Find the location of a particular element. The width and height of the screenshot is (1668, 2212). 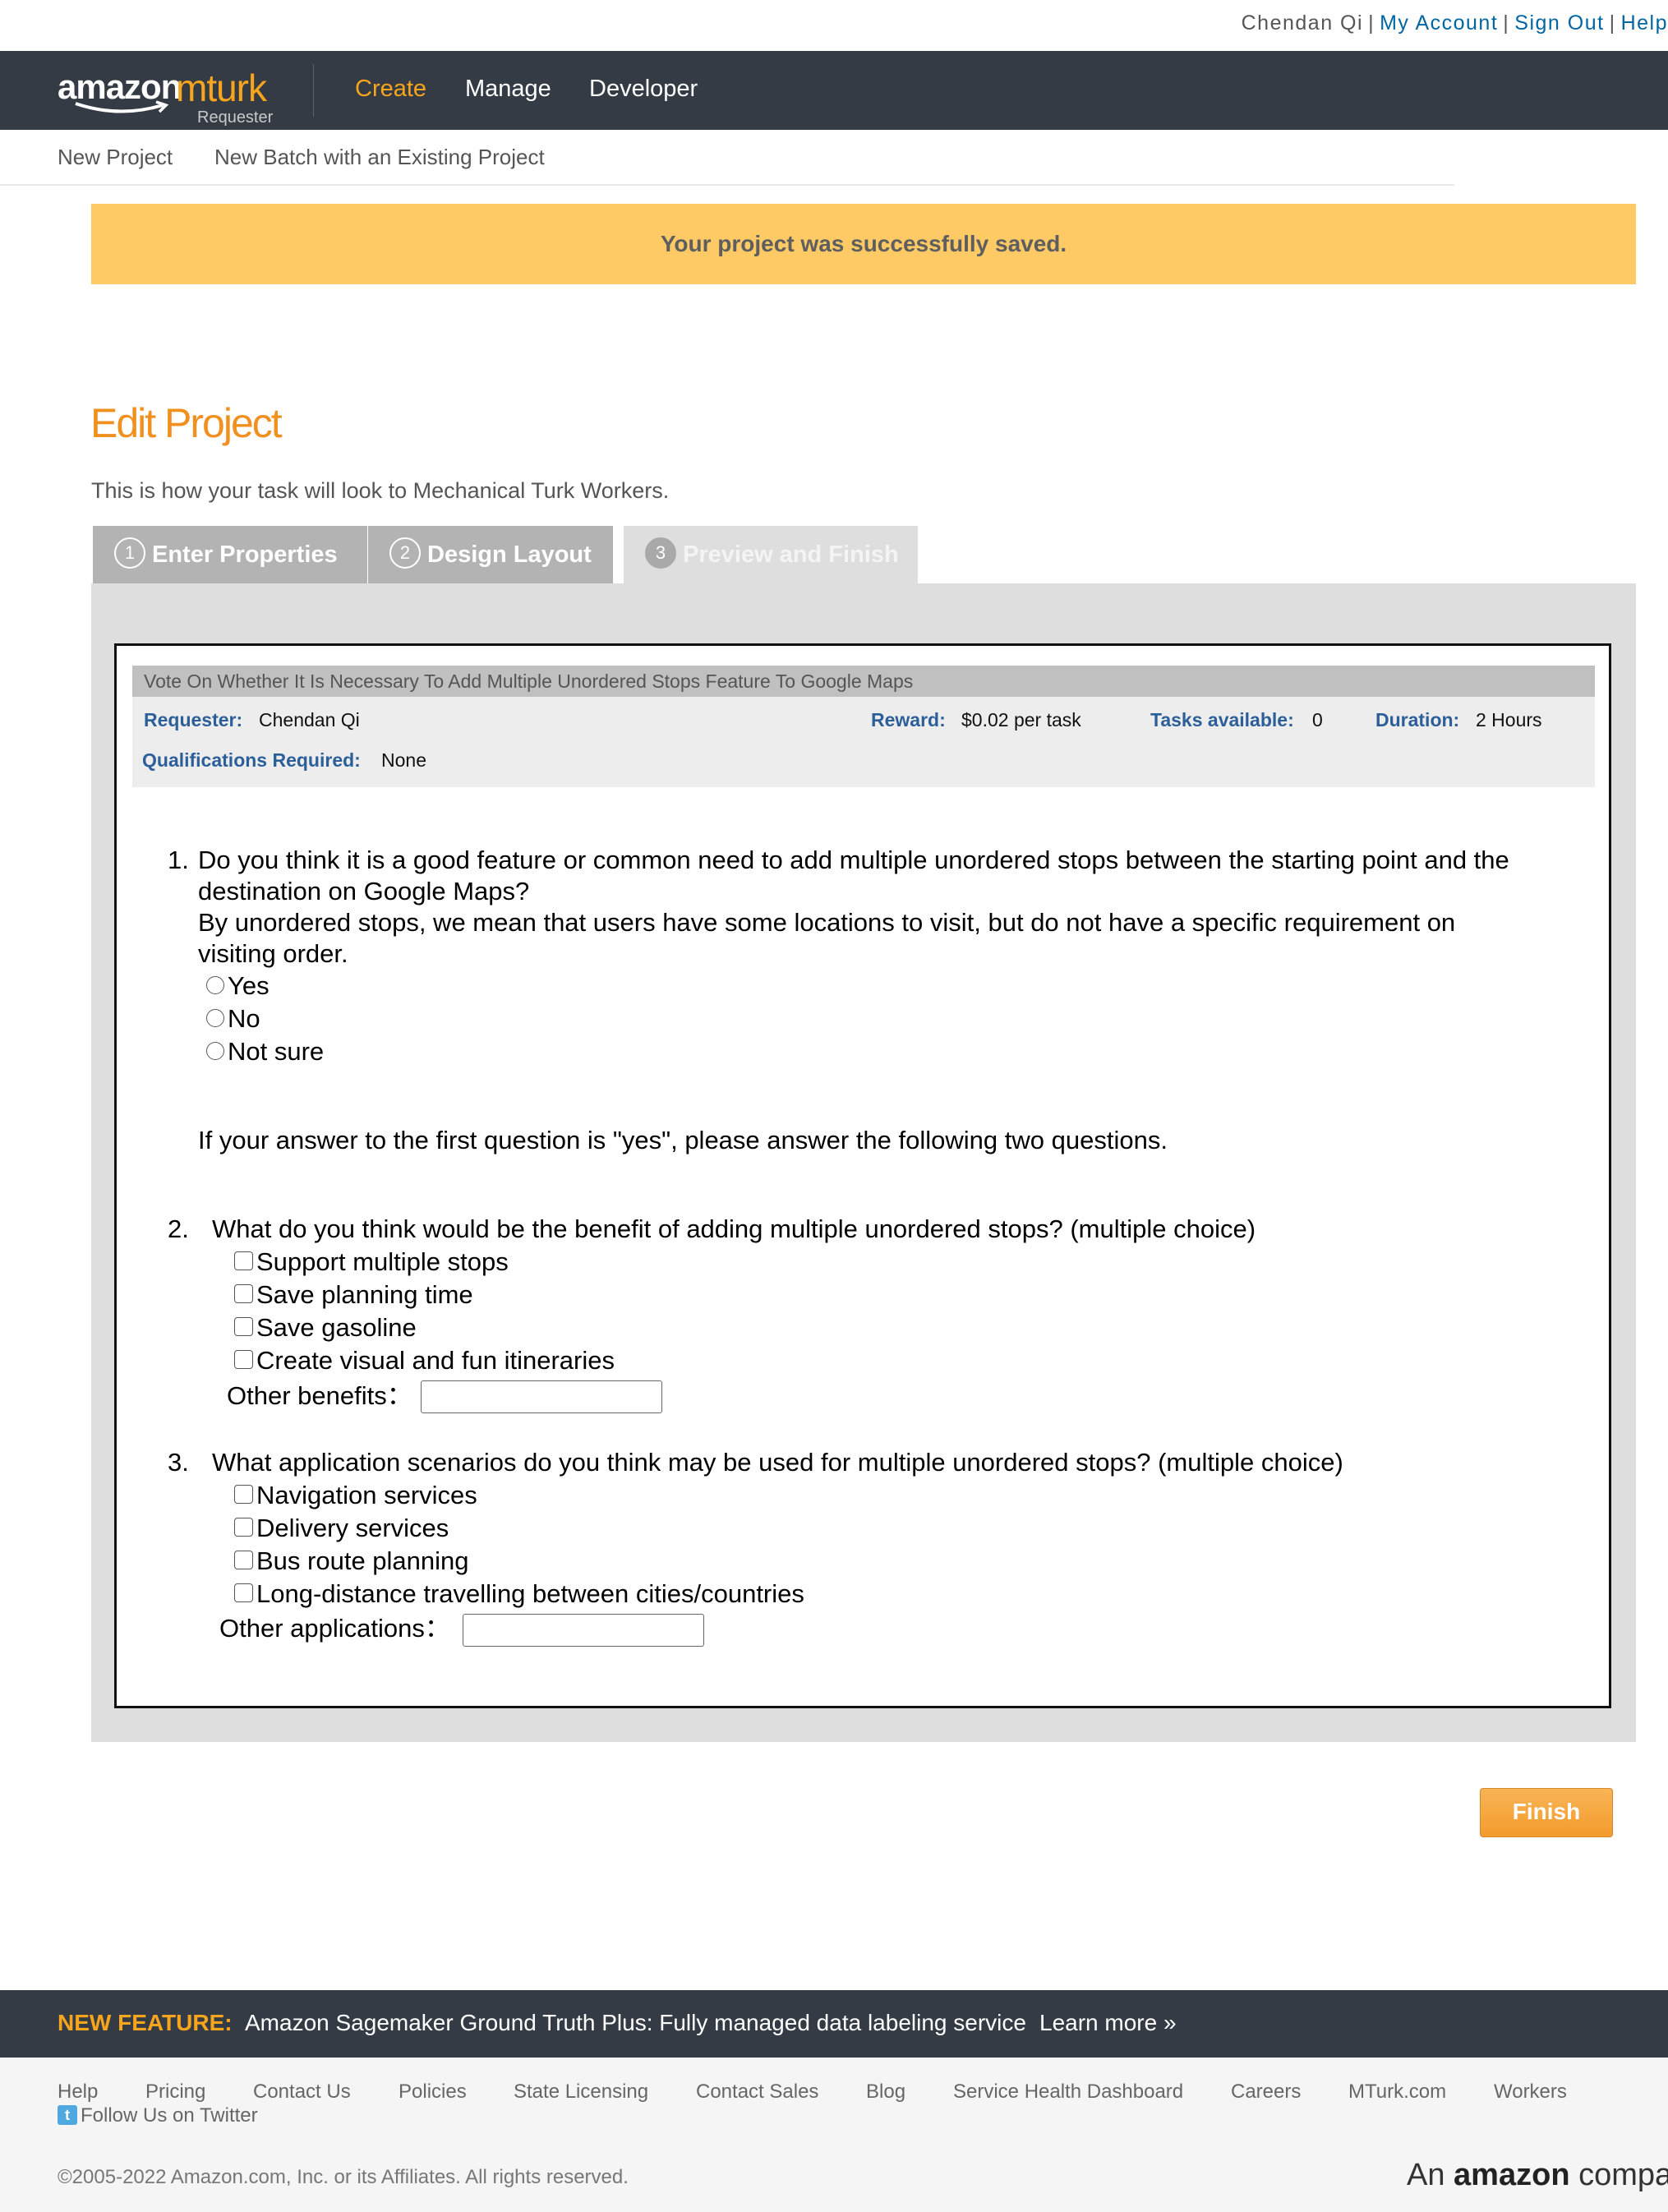

utility-bar: Chendan Qi | My Account | Sign Out | Help is located at coordinates (1454, 23).